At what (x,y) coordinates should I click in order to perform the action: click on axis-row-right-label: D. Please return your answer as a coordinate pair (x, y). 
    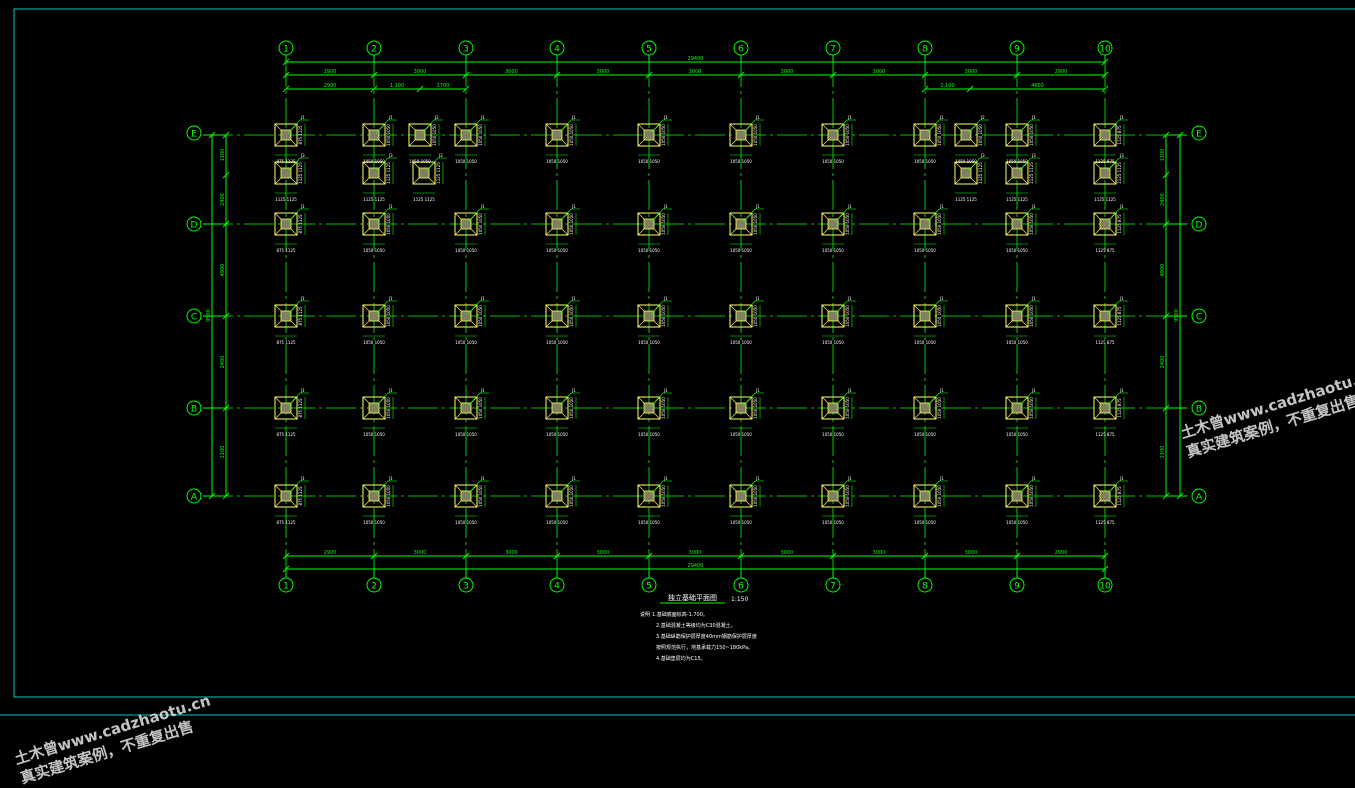
    Looking at the image, I should click on (1199, 226).